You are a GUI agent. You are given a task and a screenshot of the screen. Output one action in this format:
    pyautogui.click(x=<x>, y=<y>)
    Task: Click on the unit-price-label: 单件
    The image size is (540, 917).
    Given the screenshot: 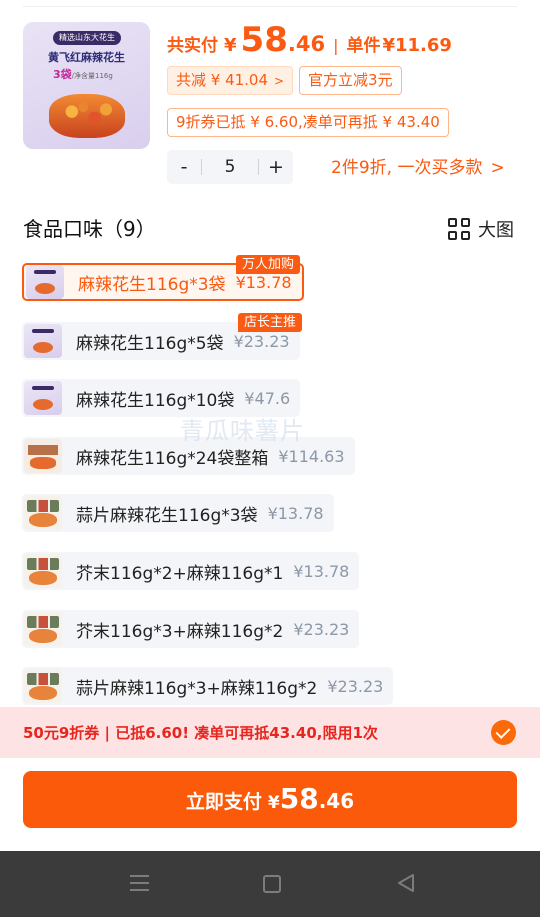 What is the action you would take?
    pyautogui.click(x=363, y=46)
    